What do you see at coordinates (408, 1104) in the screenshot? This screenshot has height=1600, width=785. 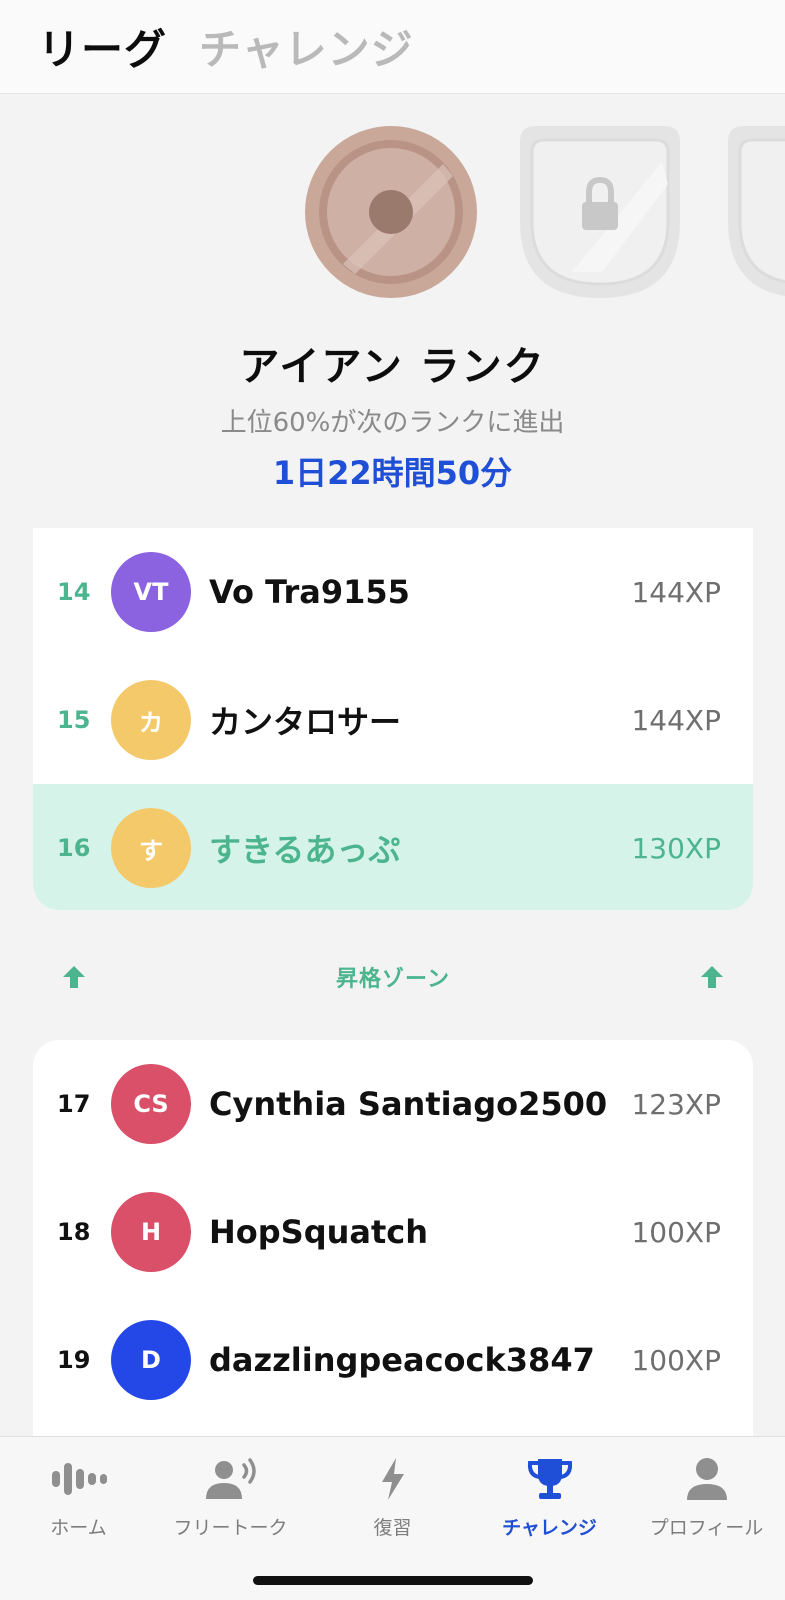 I see `user-name: Cynthia Santiago2500` at bounding box center [408, 1104].